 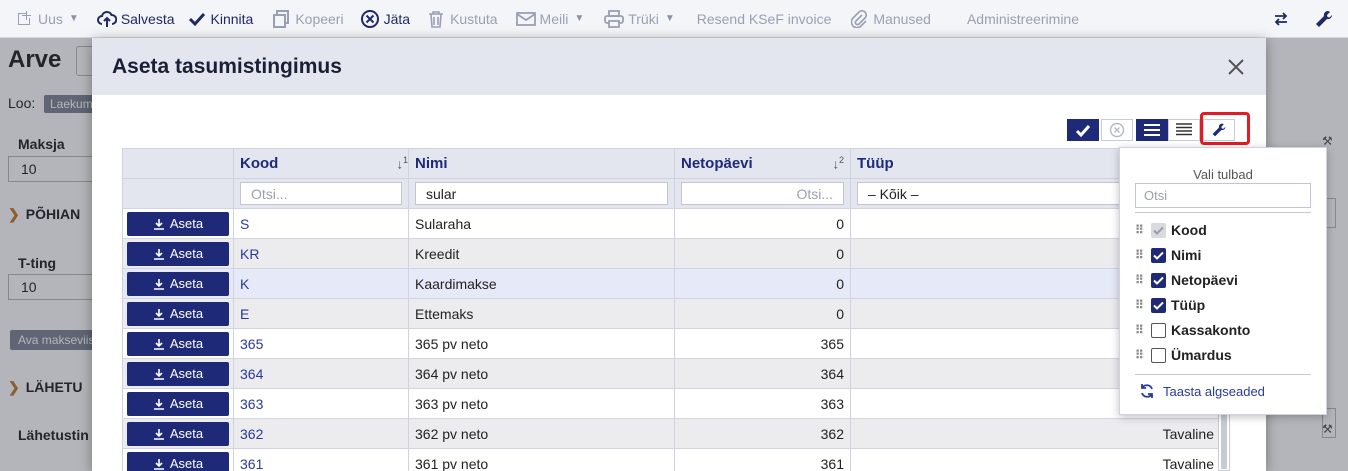 What do you see at coordinates (321, 373) in the screenshot?
I see `cell-kood: 364` at bounding box center [321, 373].